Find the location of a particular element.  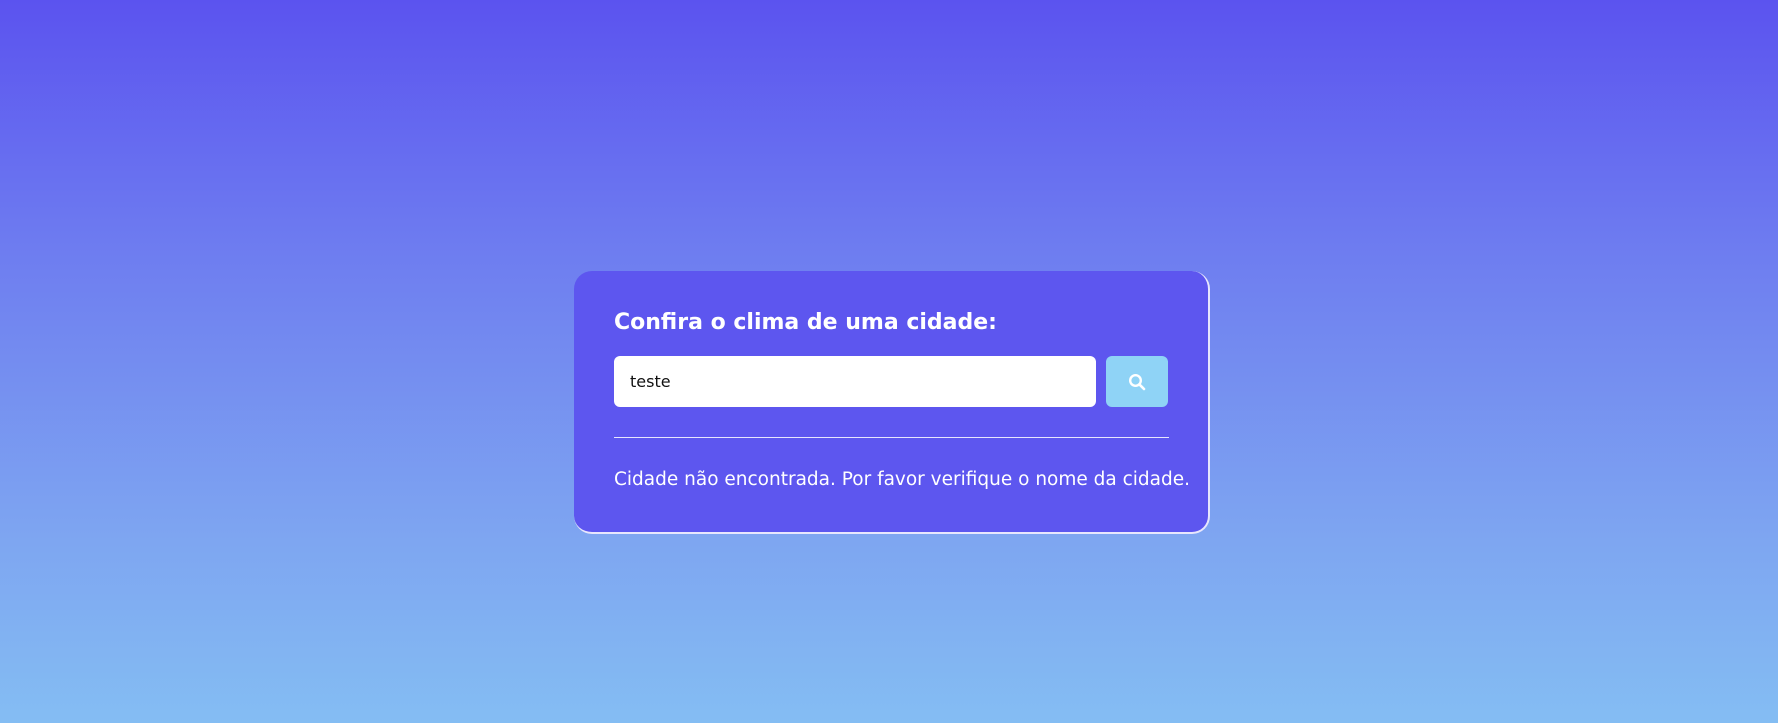

divider is located at coordinates (891, 437).